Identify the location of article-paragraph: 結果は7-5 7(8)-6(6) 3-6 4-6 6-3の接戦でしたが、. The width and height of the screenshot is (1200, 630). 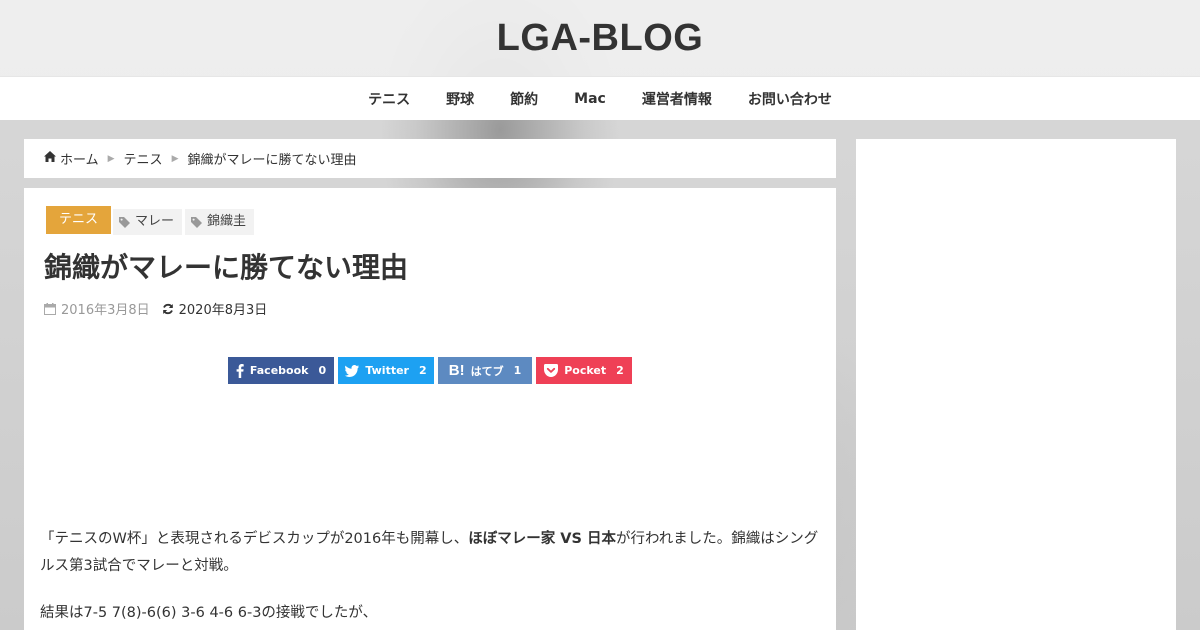
(209, 613).